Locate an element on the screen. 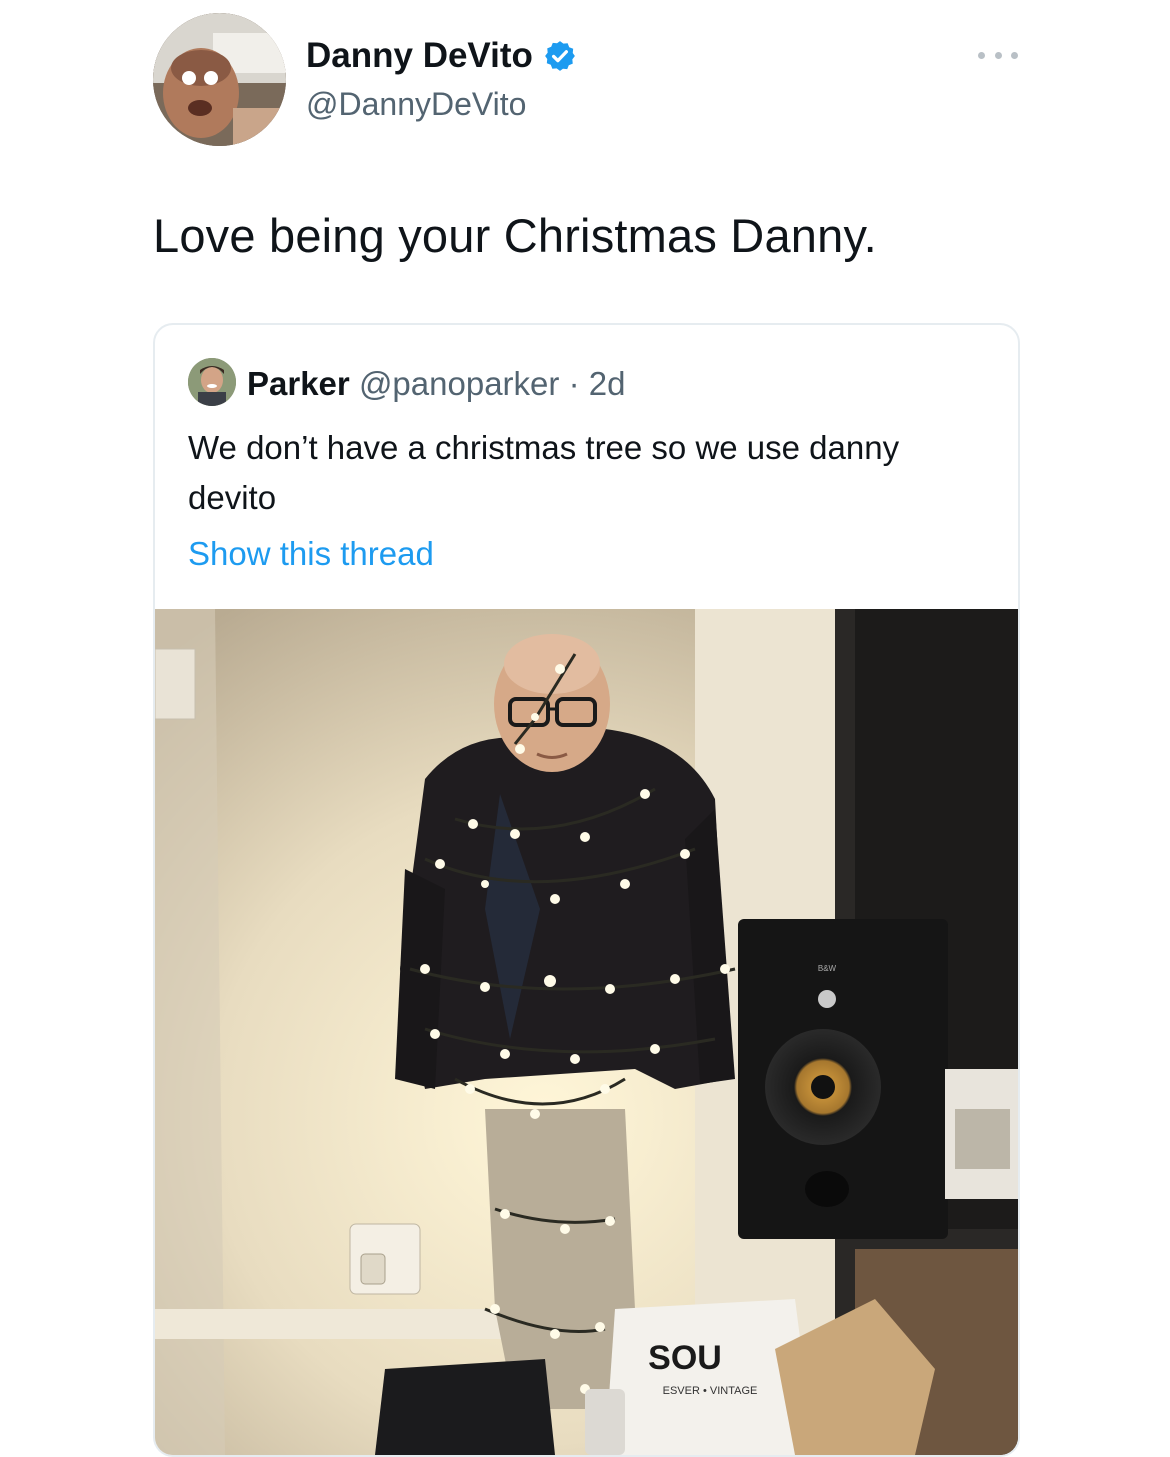  speaker-brand: B&W is located at coordinates (827, 968).